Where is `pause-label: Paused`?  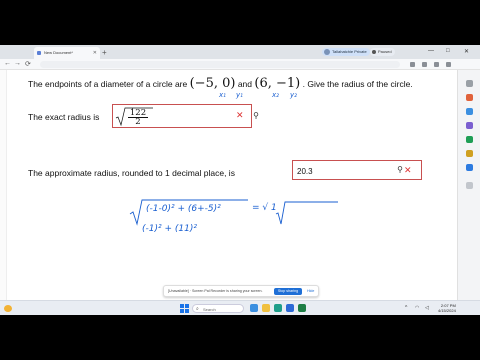 pause-label: Paused is located at coordinates (385, 51).